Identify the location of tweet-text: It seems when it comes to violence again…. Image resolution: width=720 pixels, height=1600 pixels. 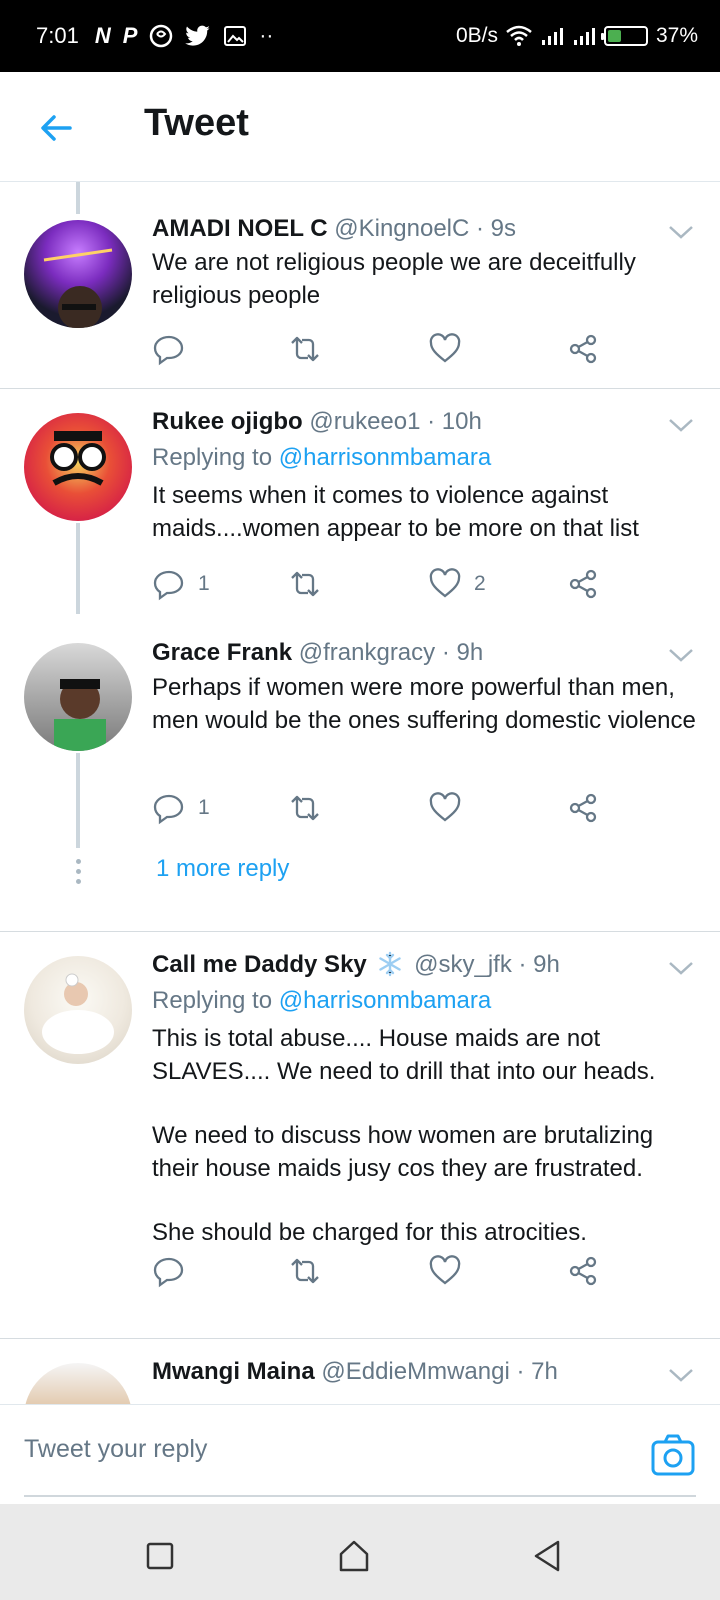
(395, 512).